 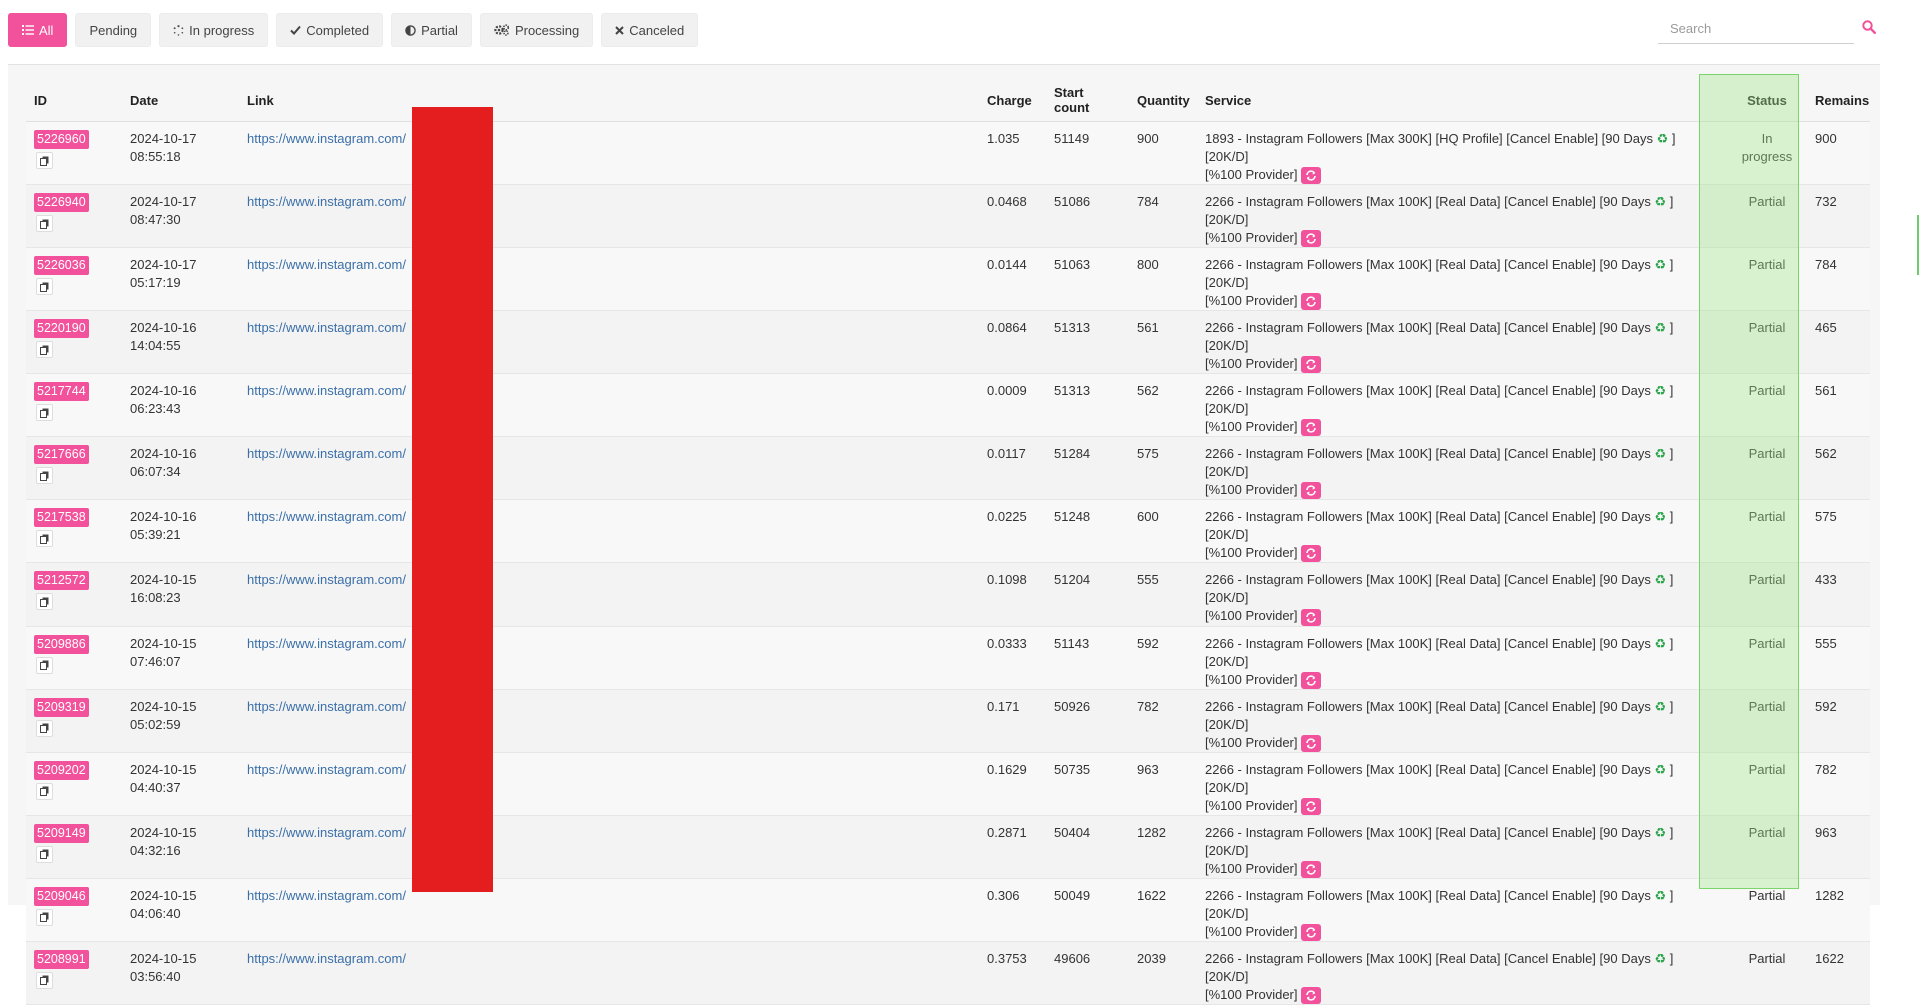 What do you see at coordinates (1012, 100) in the screenshot?
I see `col-header-charge: Charge` at bounding box center [1012, 100].